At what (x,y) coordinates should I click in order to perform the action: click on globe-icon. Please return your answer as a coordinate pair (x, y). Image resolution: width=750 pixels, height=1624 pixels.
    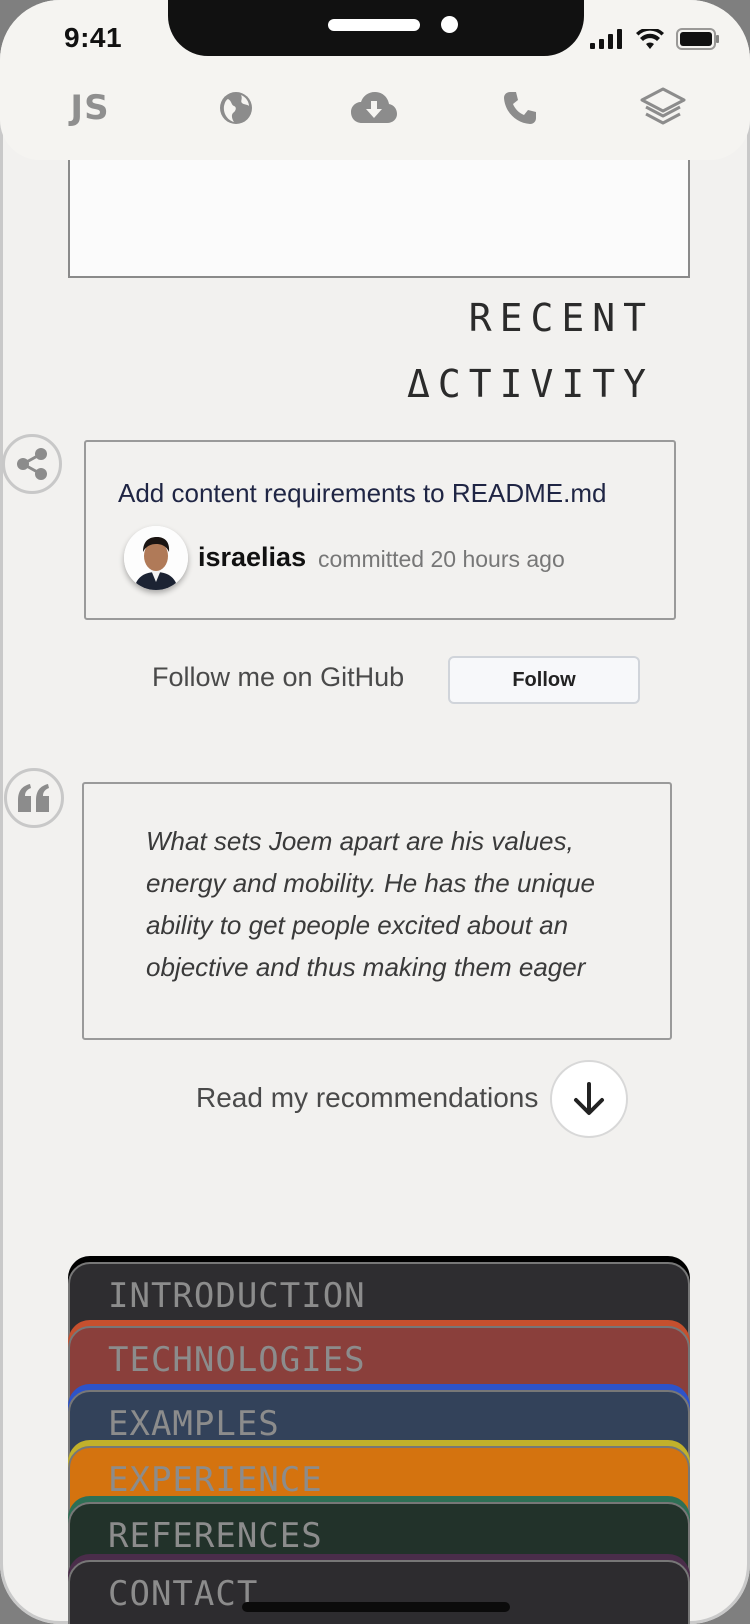
    Looking at the image, I should click on (236, 108).